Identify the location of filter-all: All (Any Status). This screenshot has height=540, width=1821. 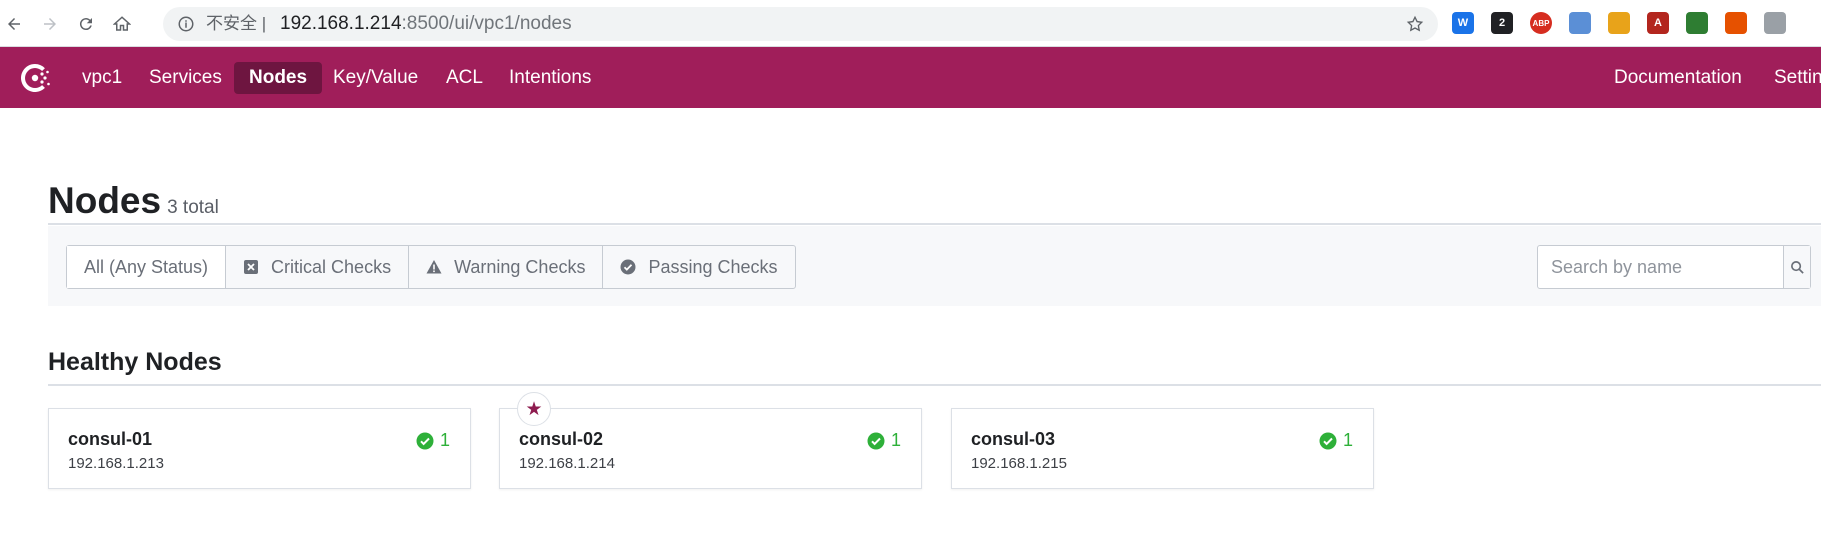
(147, 267).